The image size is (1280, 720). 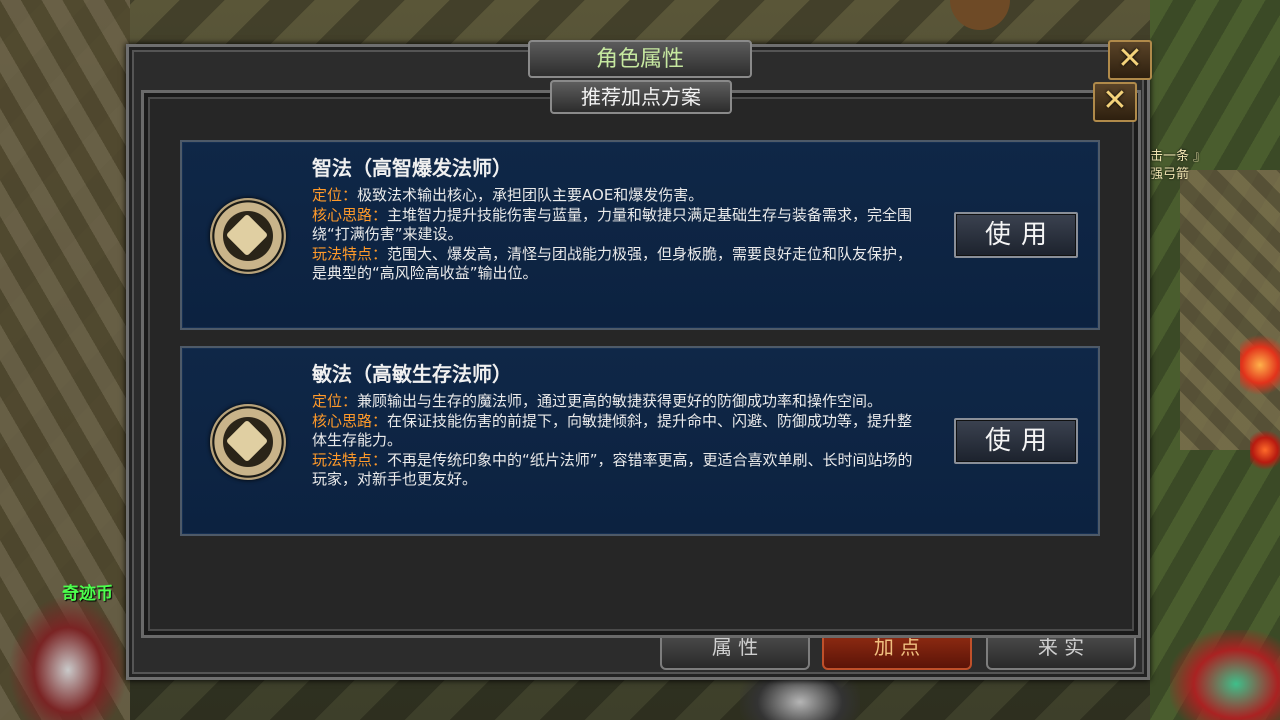 I want to click on dialog-title: 推荐加点方案, so click(x=641, y=97).